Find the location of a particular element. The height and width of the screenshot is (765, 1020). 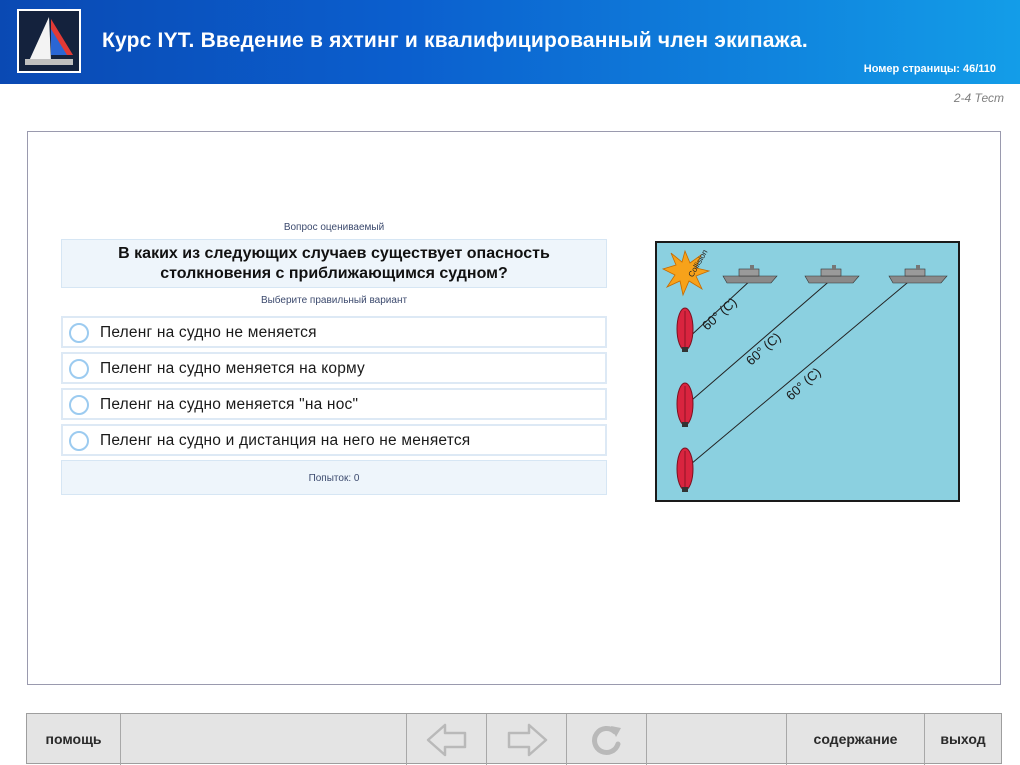

collision-diagram: Collision 60° (C) 60° (C) 60° (C) is located at coordinates (807, 371).